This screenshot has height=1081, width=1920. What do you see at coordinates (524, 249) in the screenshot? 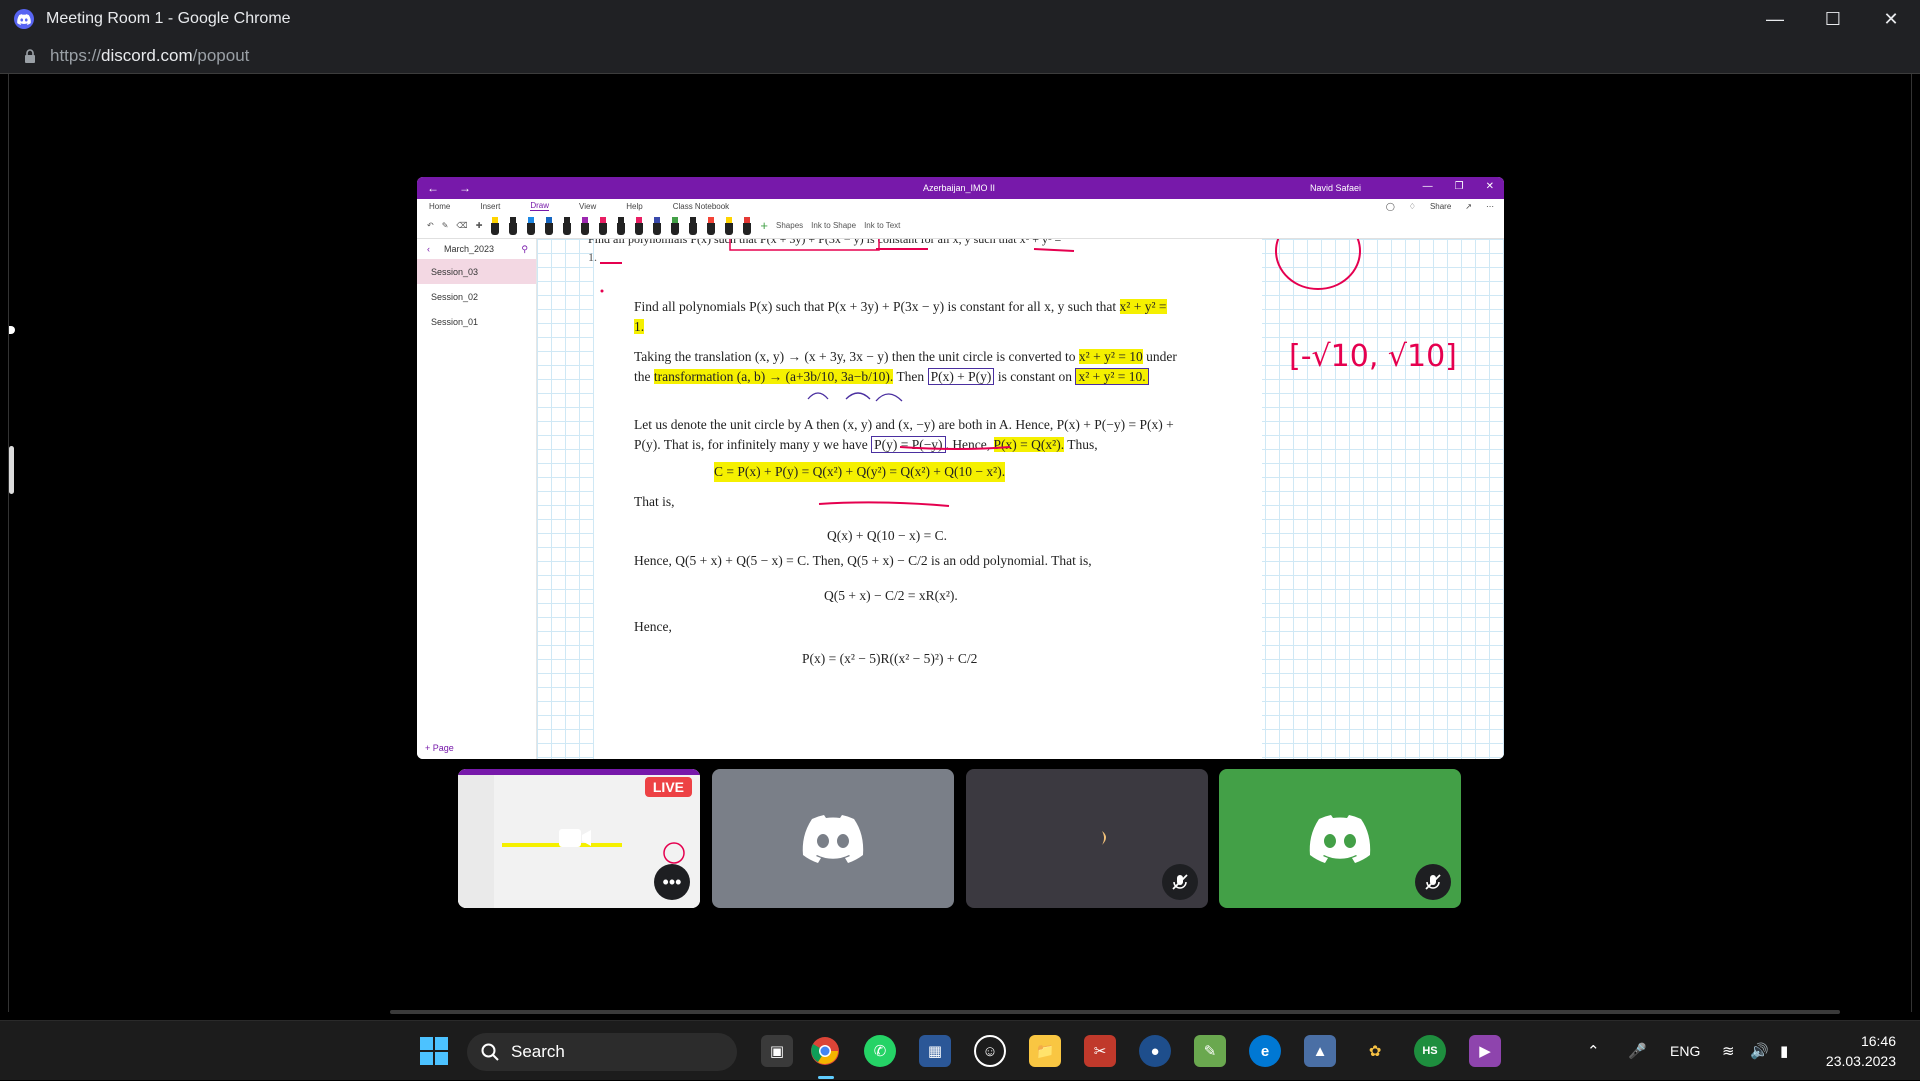
I see `search-icon: ⚲` at bounding box center [524, 249].